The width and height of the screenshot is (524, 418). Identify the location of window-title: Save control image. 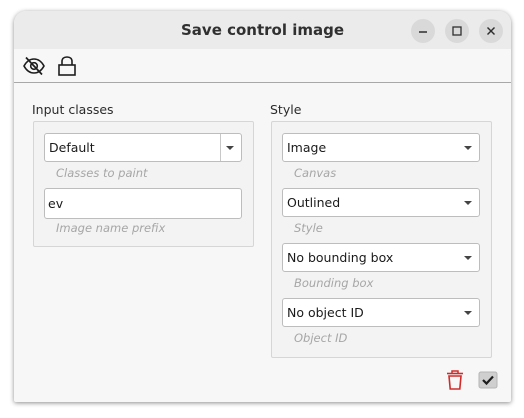
(262, 30).